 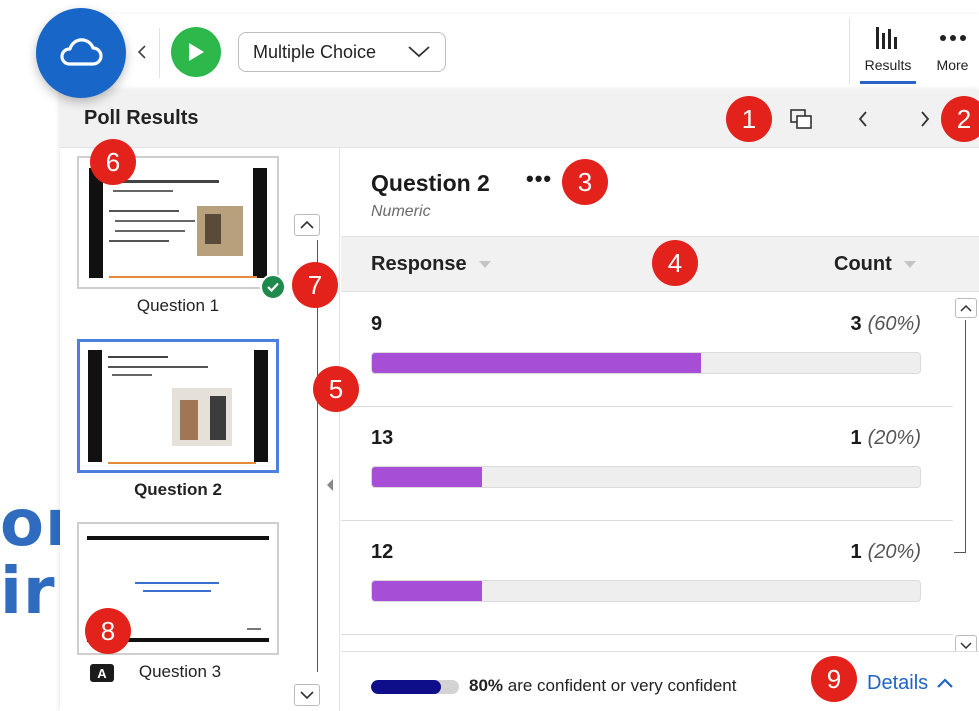 I want to click on collapse-strip-icon, so click(x=330, y=485).